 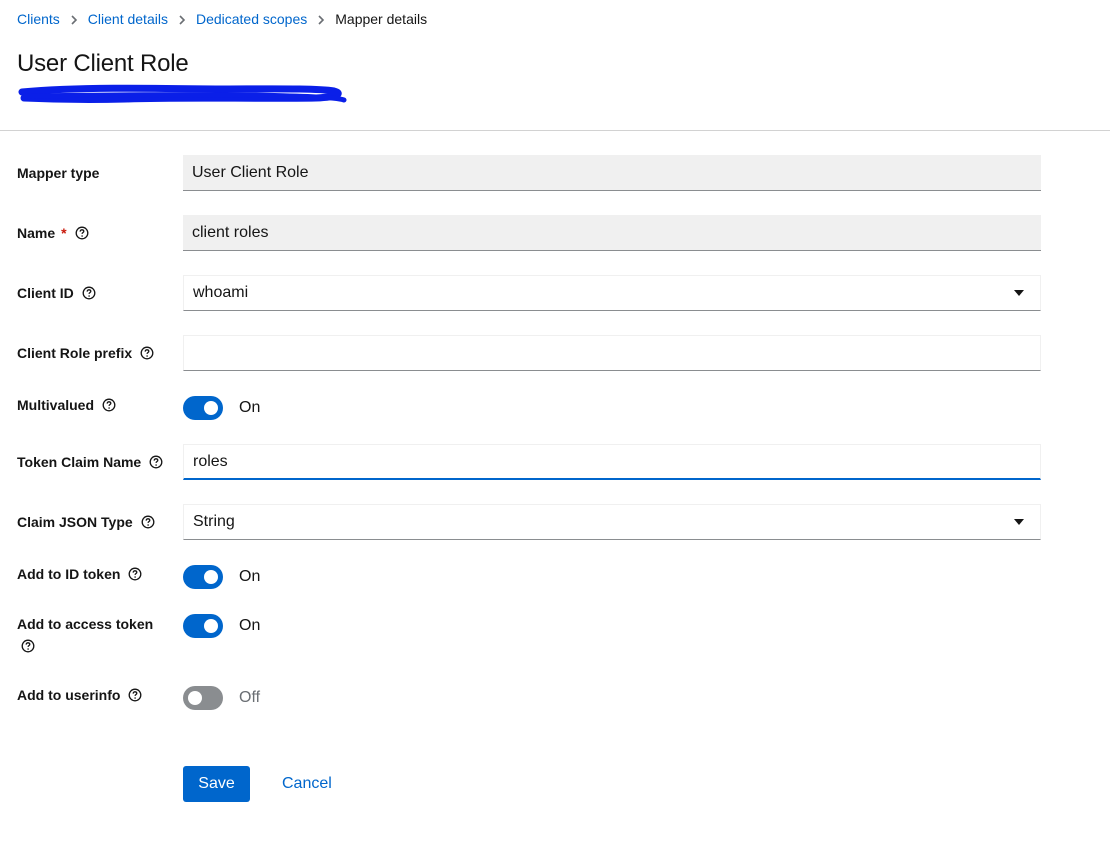 I want to click on add-to-userinfo-toggle: Off, so click(x=221, y=698).